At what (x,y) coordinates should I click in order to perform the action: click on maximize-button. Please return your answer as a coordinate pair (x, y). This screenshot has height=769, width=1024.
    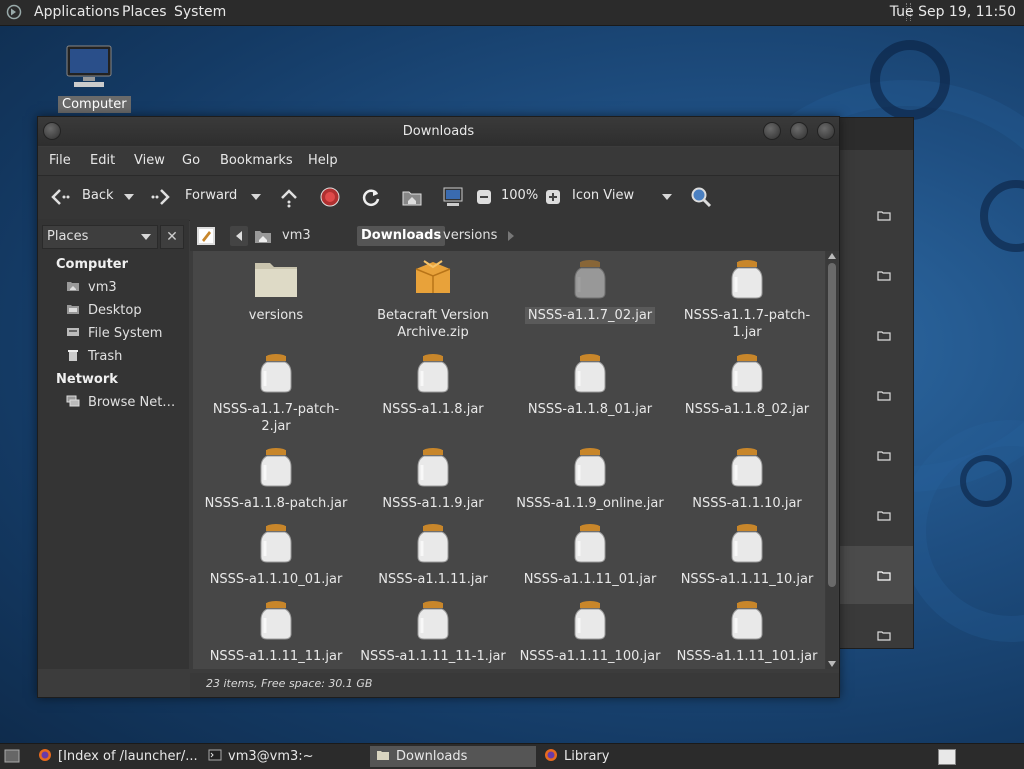
    Looking at the image, I should click on (799, 131).